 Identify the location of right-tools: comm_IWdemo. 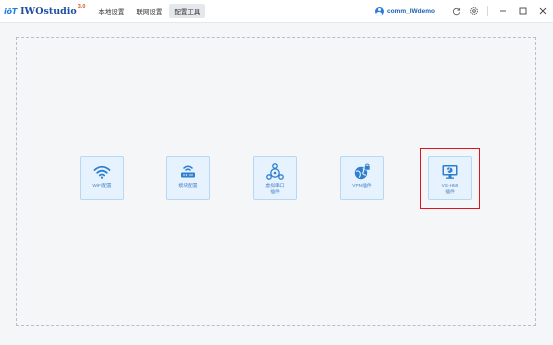
(463, 11).